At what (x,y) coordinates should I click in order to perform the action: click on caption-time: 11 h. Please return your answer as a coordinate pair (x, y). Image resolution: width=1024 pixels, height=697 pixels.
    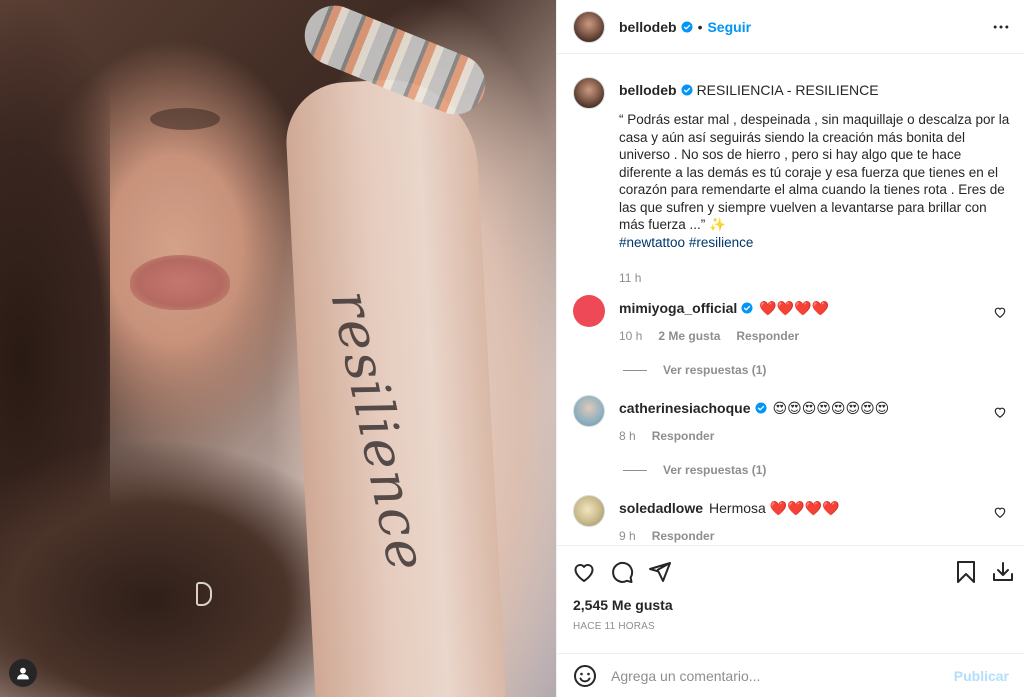
    Looking at the image, I should click on (630, 278).